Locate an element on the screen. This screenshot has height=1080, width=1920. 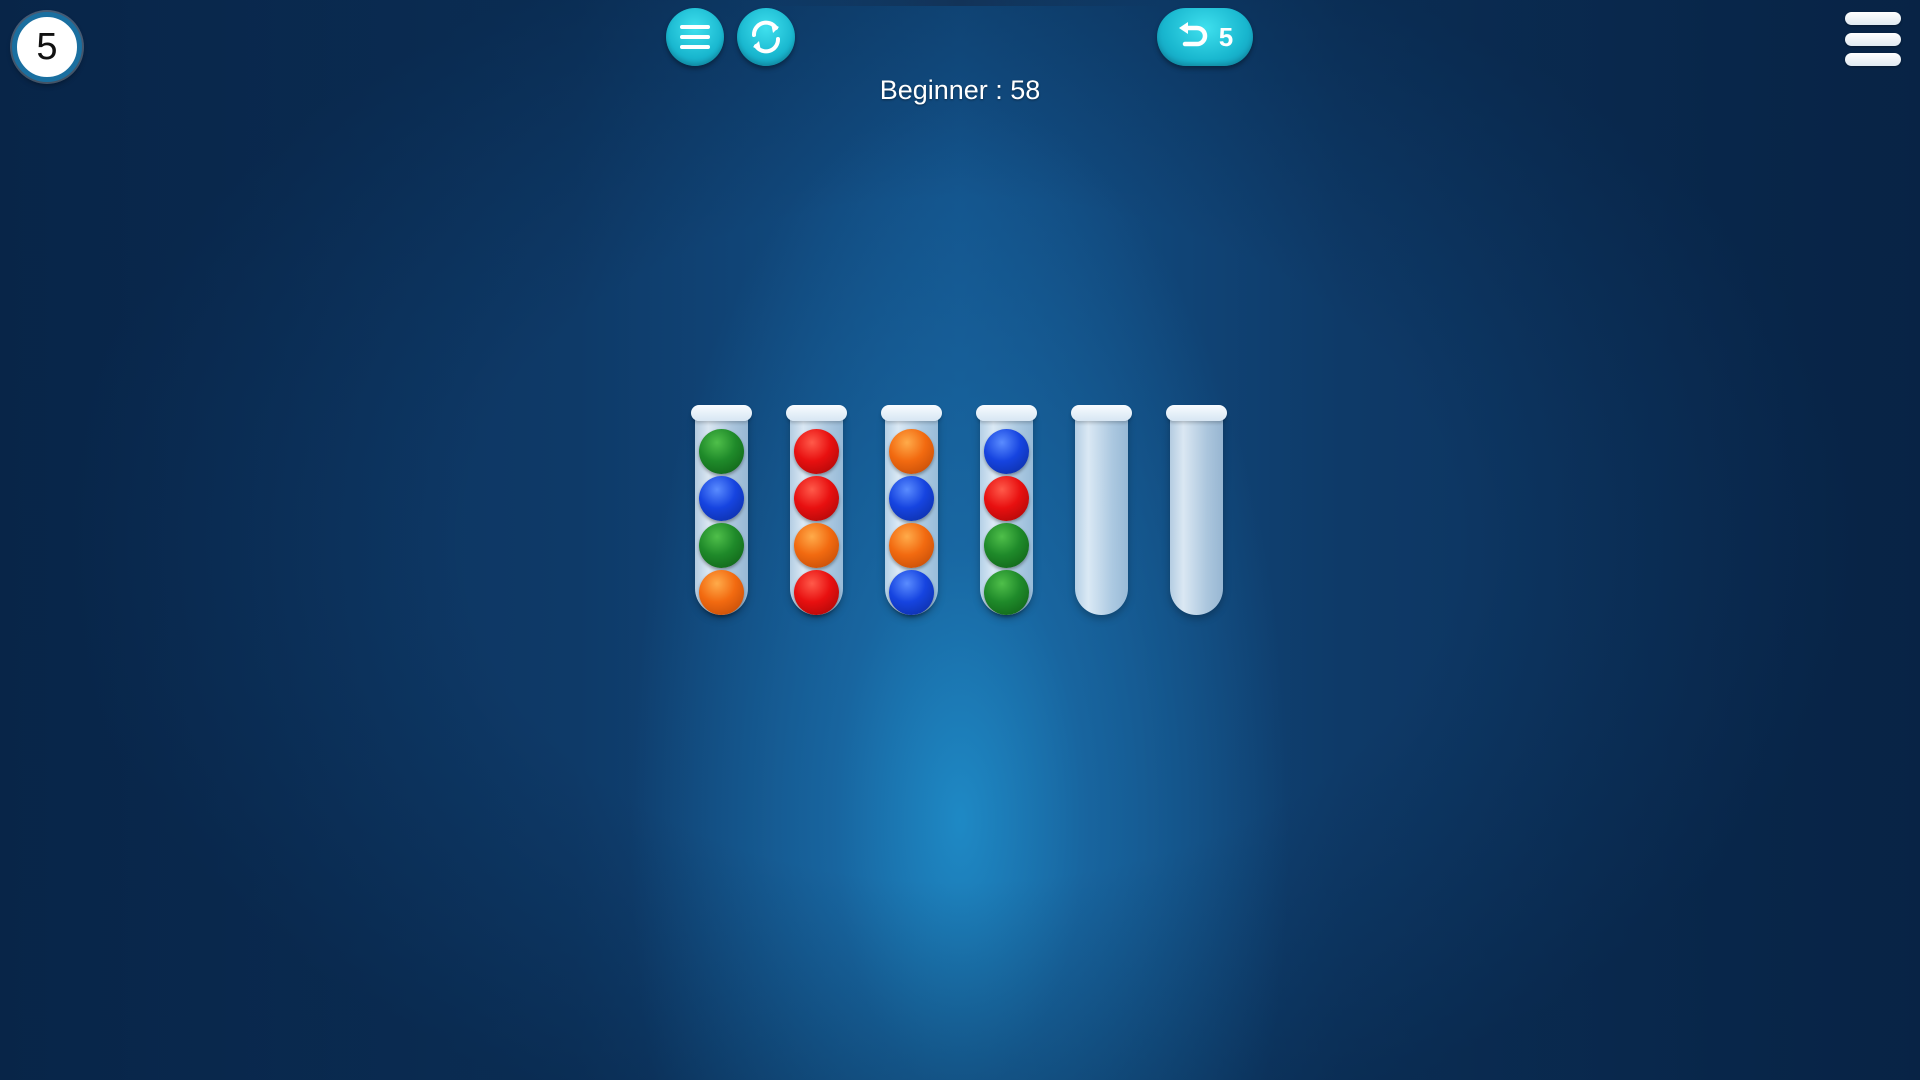
undo-count: 5 is located at coordinates (1226, 36).